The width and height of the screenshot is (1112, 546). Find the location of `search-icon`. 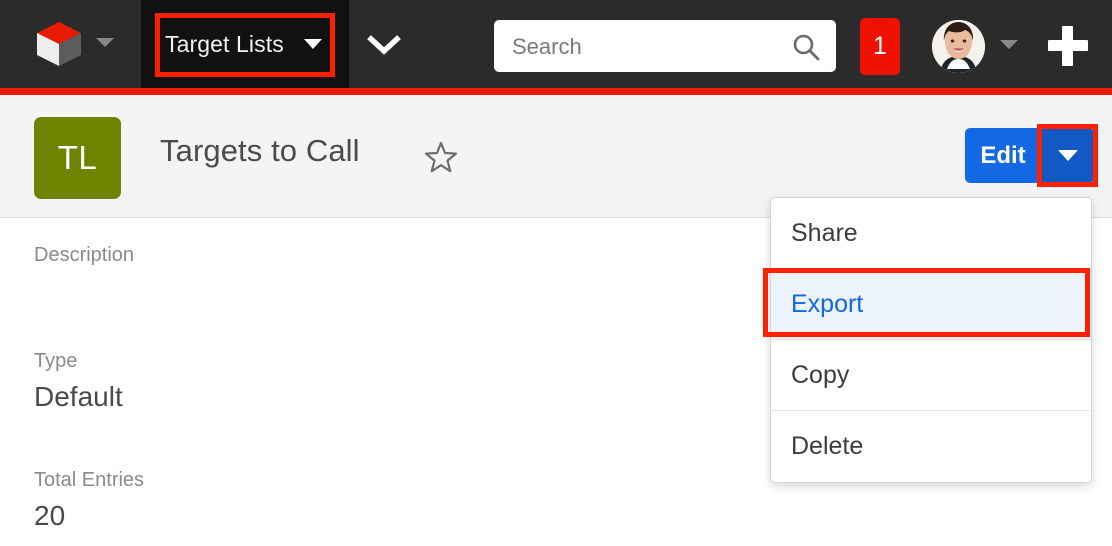

search-icon is located at coordinates (806, 47).